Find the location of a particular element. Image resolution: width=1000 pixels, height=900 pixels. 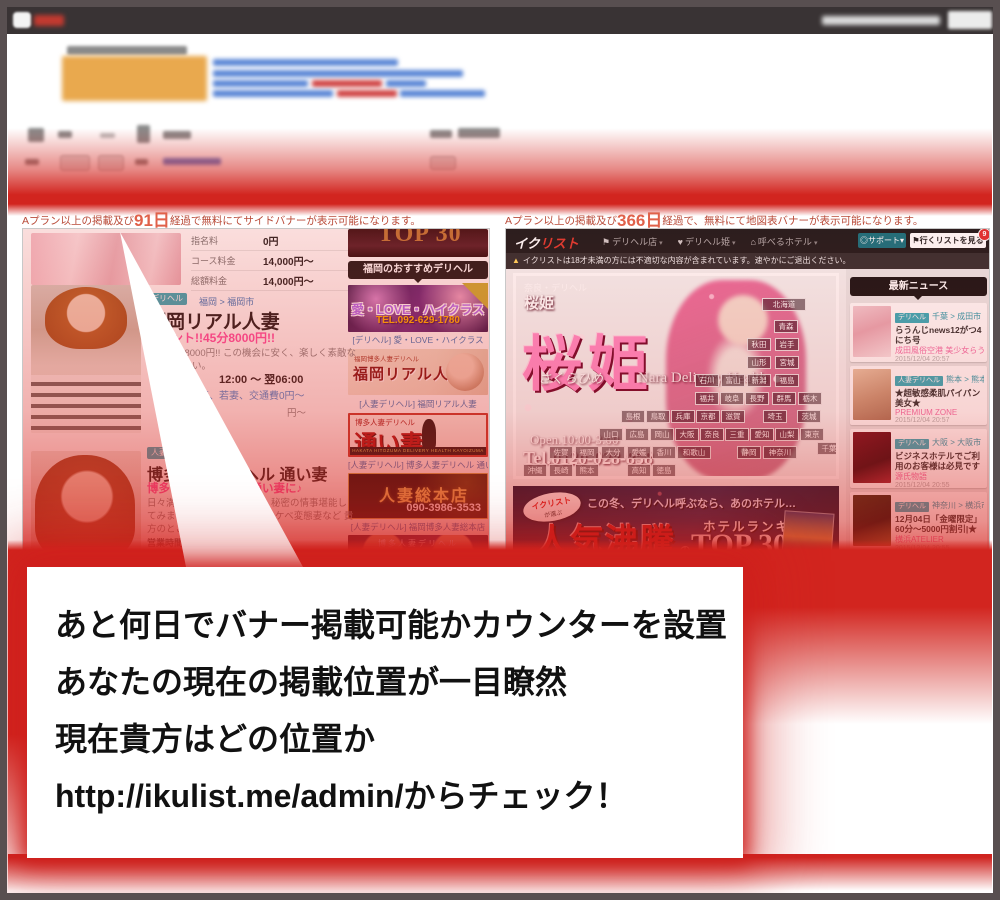

business-hours: 12:00 〜 翌06:00 is located at coordinates (261, 380).